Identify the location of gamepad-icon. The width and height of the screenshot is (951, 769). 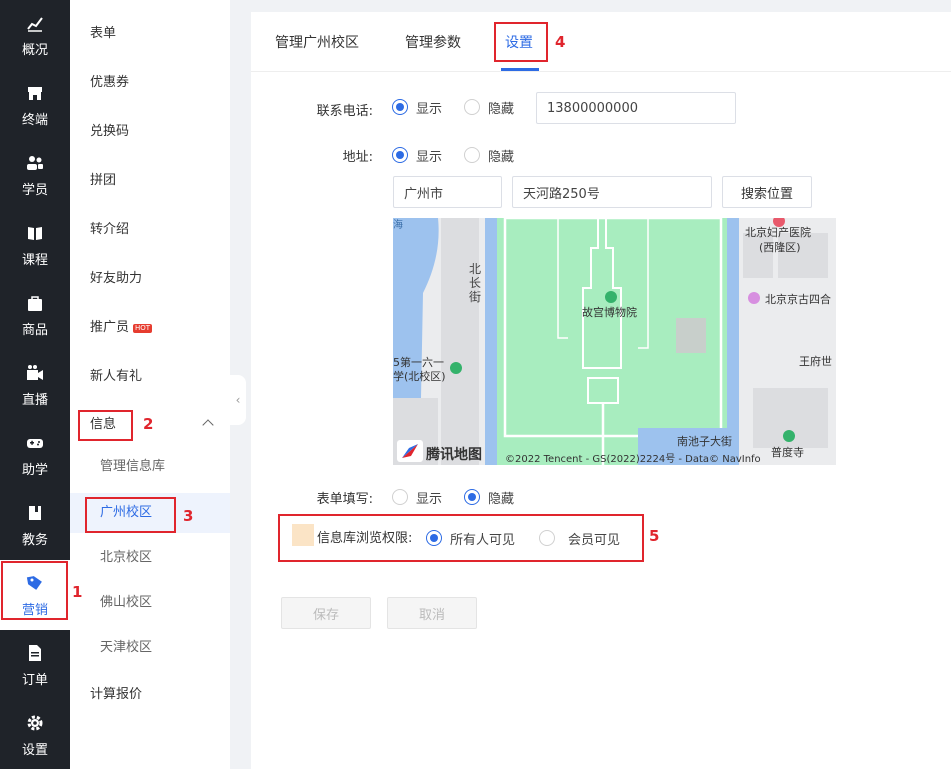
(35, 443).